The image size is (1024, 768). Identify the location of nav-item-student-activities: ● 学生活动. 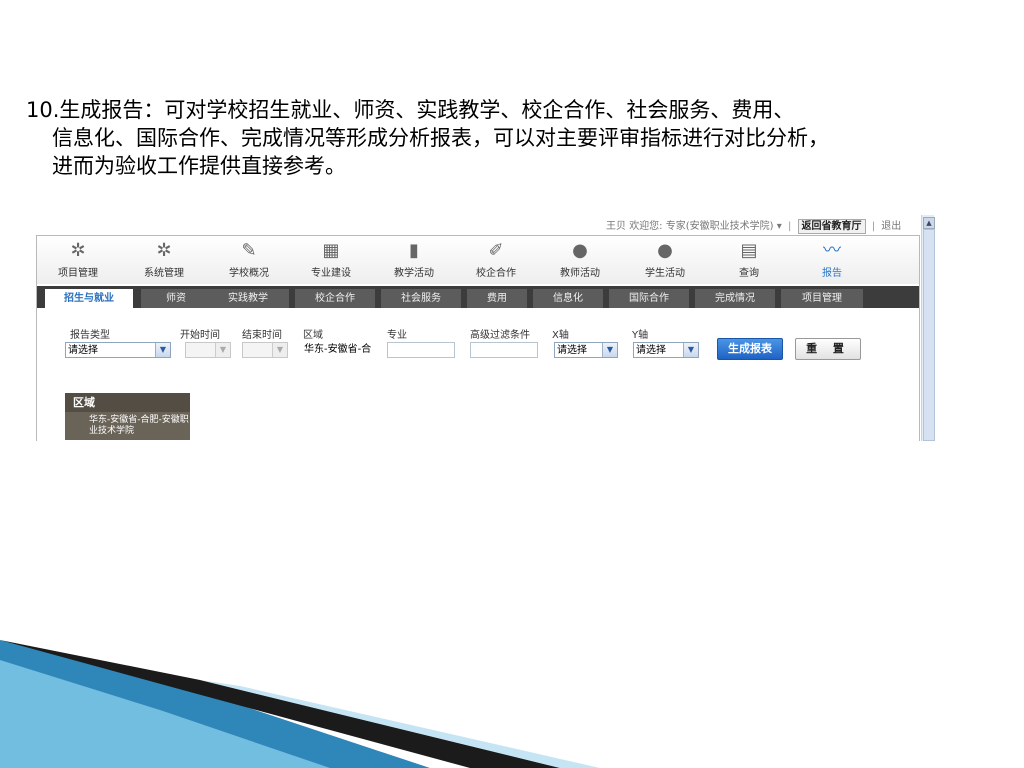
(665, 260).